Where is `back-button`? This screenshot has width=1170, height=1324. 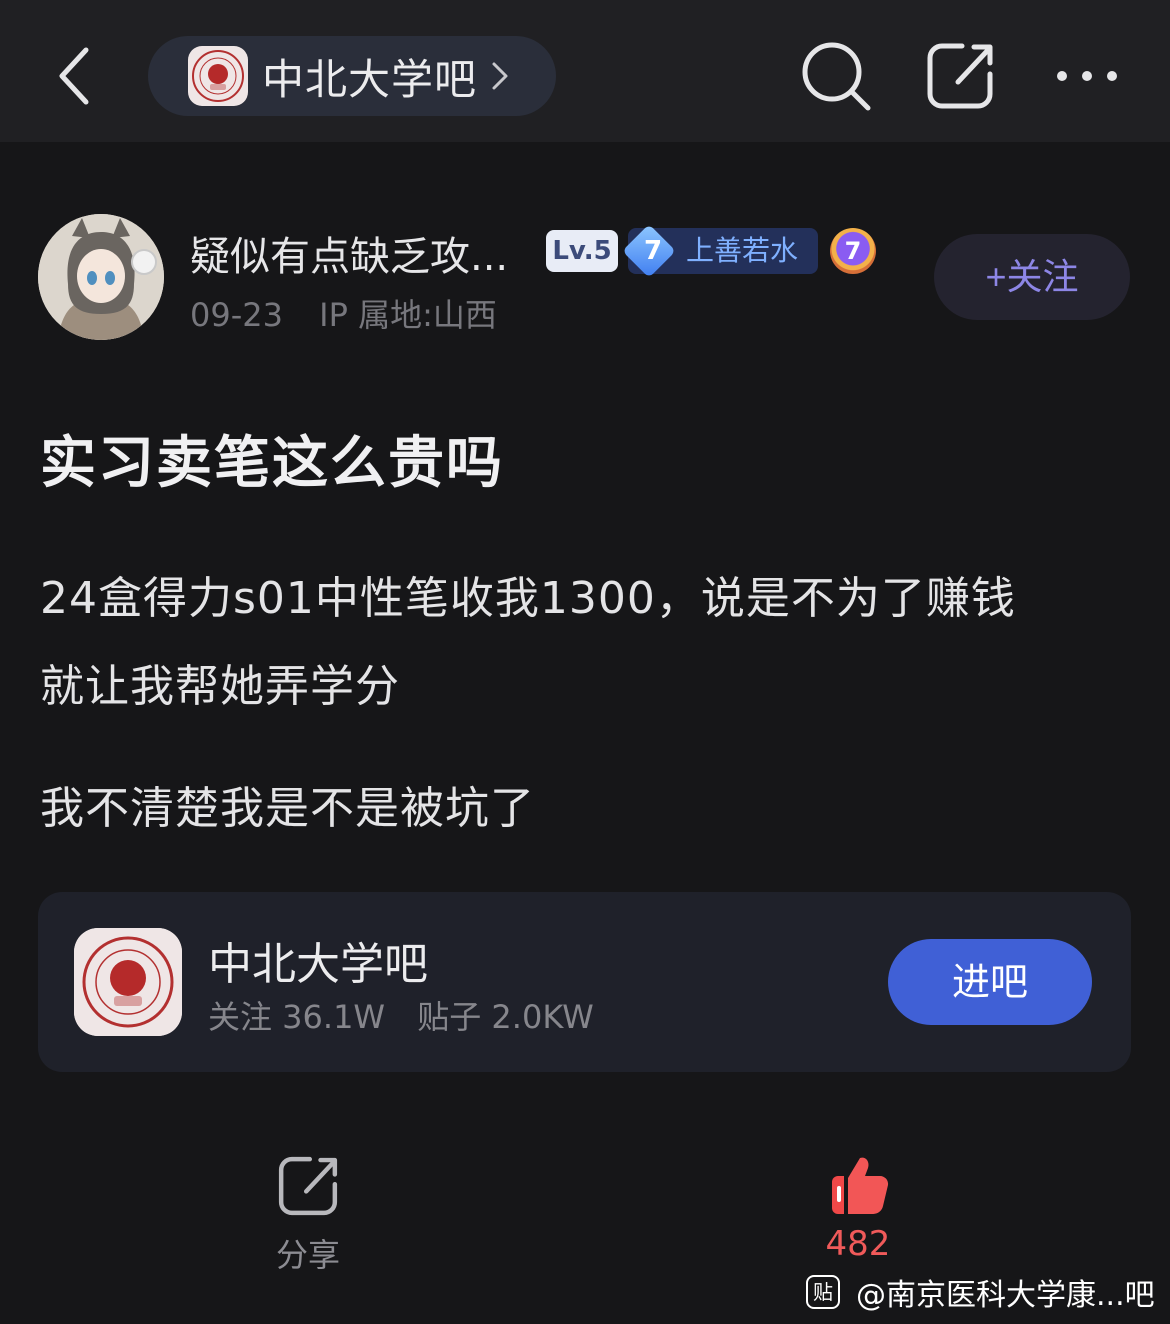 back-button is located at coordinates (78, 76).